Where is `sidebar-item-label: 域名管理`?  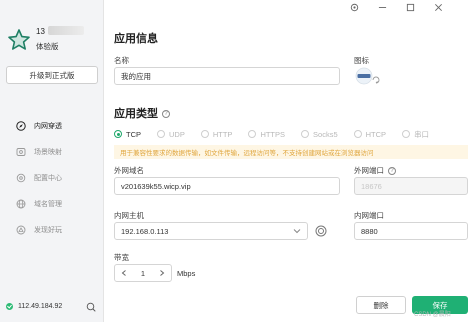 sidebar-item-label: 域名管理 is located at coordinates (48, 204).